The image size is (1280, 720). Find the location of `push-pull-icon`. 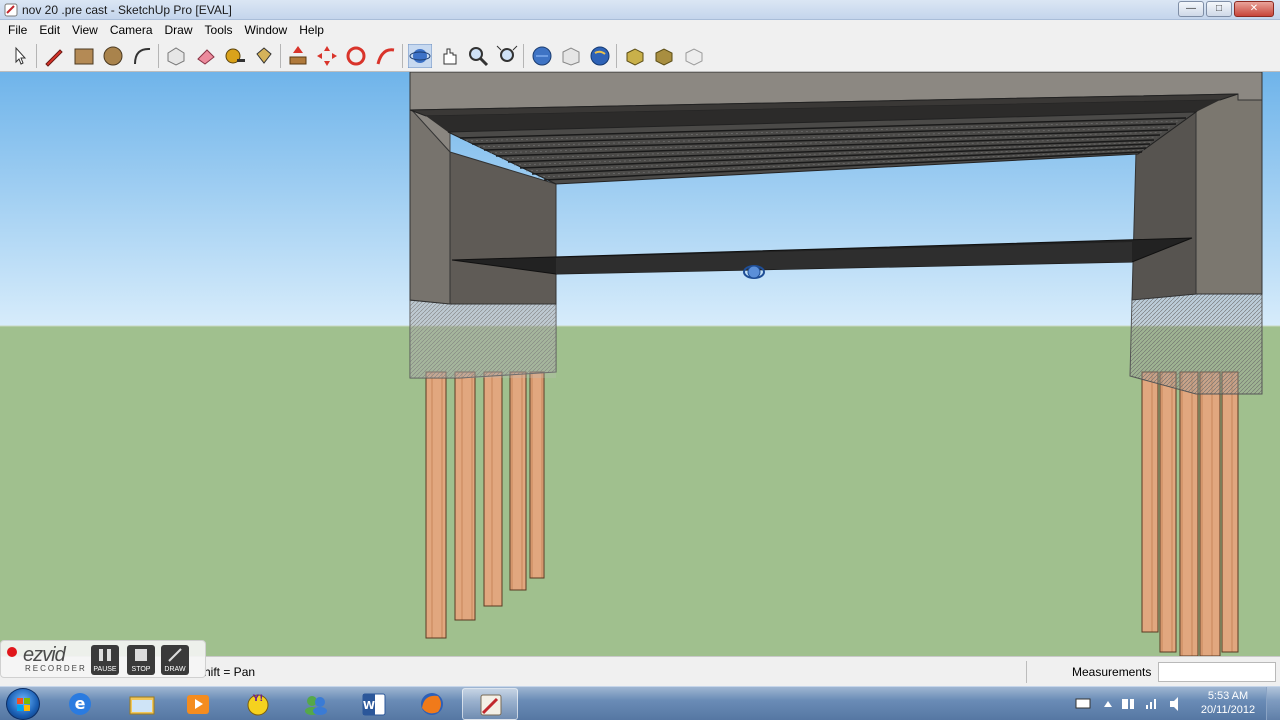

push-pull-icon is located at coordinates (298, 56).